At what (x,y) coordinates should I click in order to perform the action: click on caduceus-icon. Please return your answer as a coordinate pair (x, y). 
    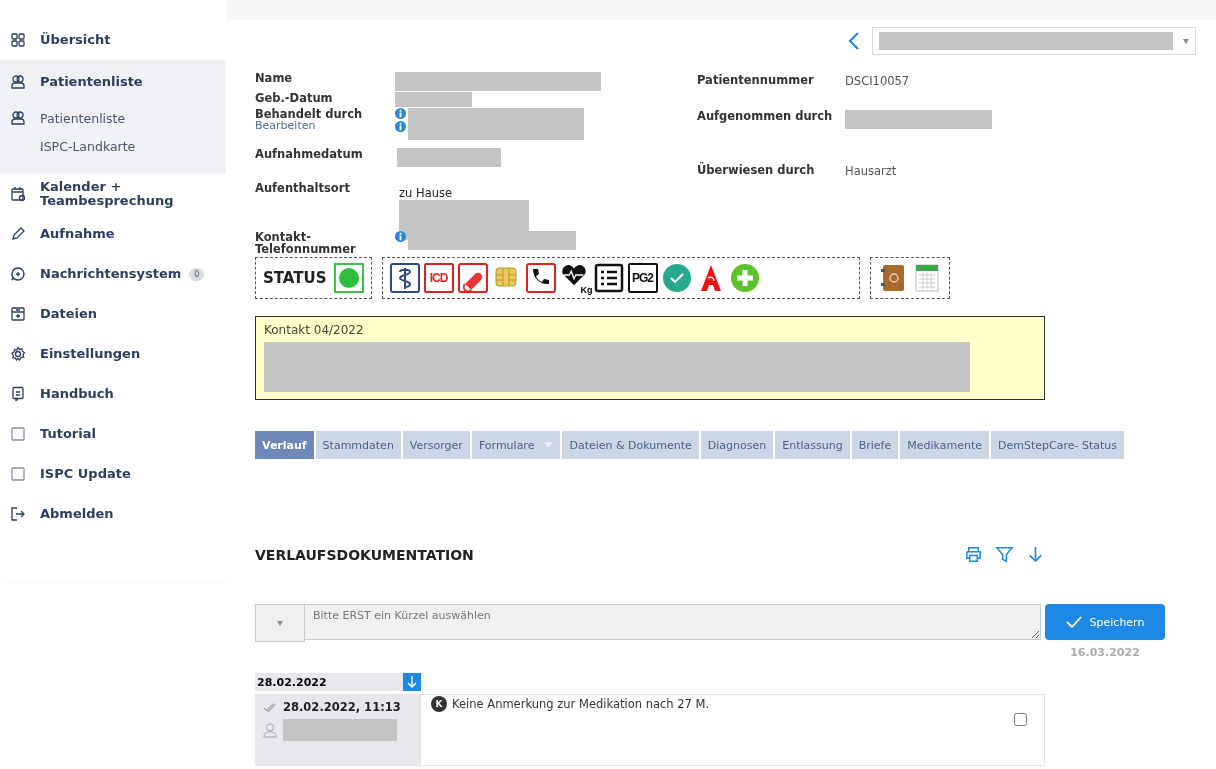
    Looking at the image, I should click on (404, 278).